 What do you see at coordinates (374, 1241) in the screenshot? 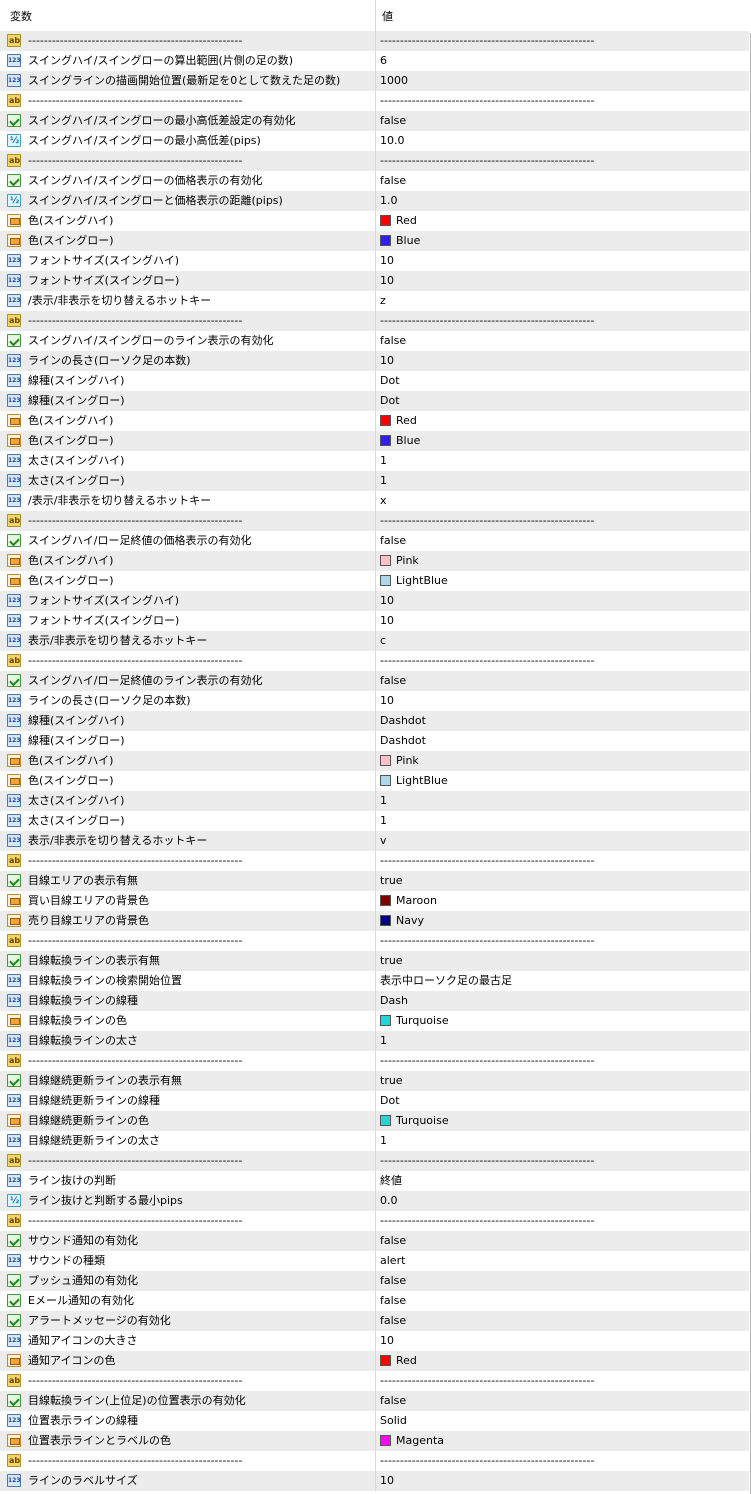
I see `parameter-row: サウンド通知の有効化 false` at bounding box center [374, 1241].